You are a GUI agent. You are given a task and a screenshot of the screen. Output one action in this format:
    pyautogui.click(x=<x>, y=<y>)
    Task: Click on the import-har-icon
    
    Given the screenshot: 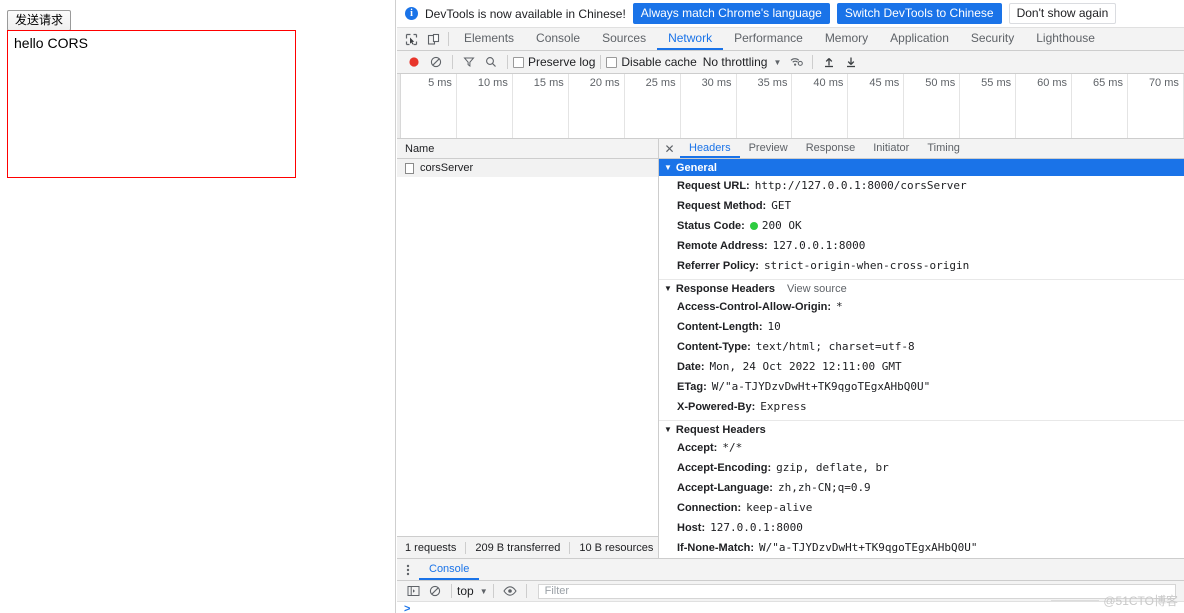 What is the action you would take?
    pyautogui.click(x=829, y=62)
    